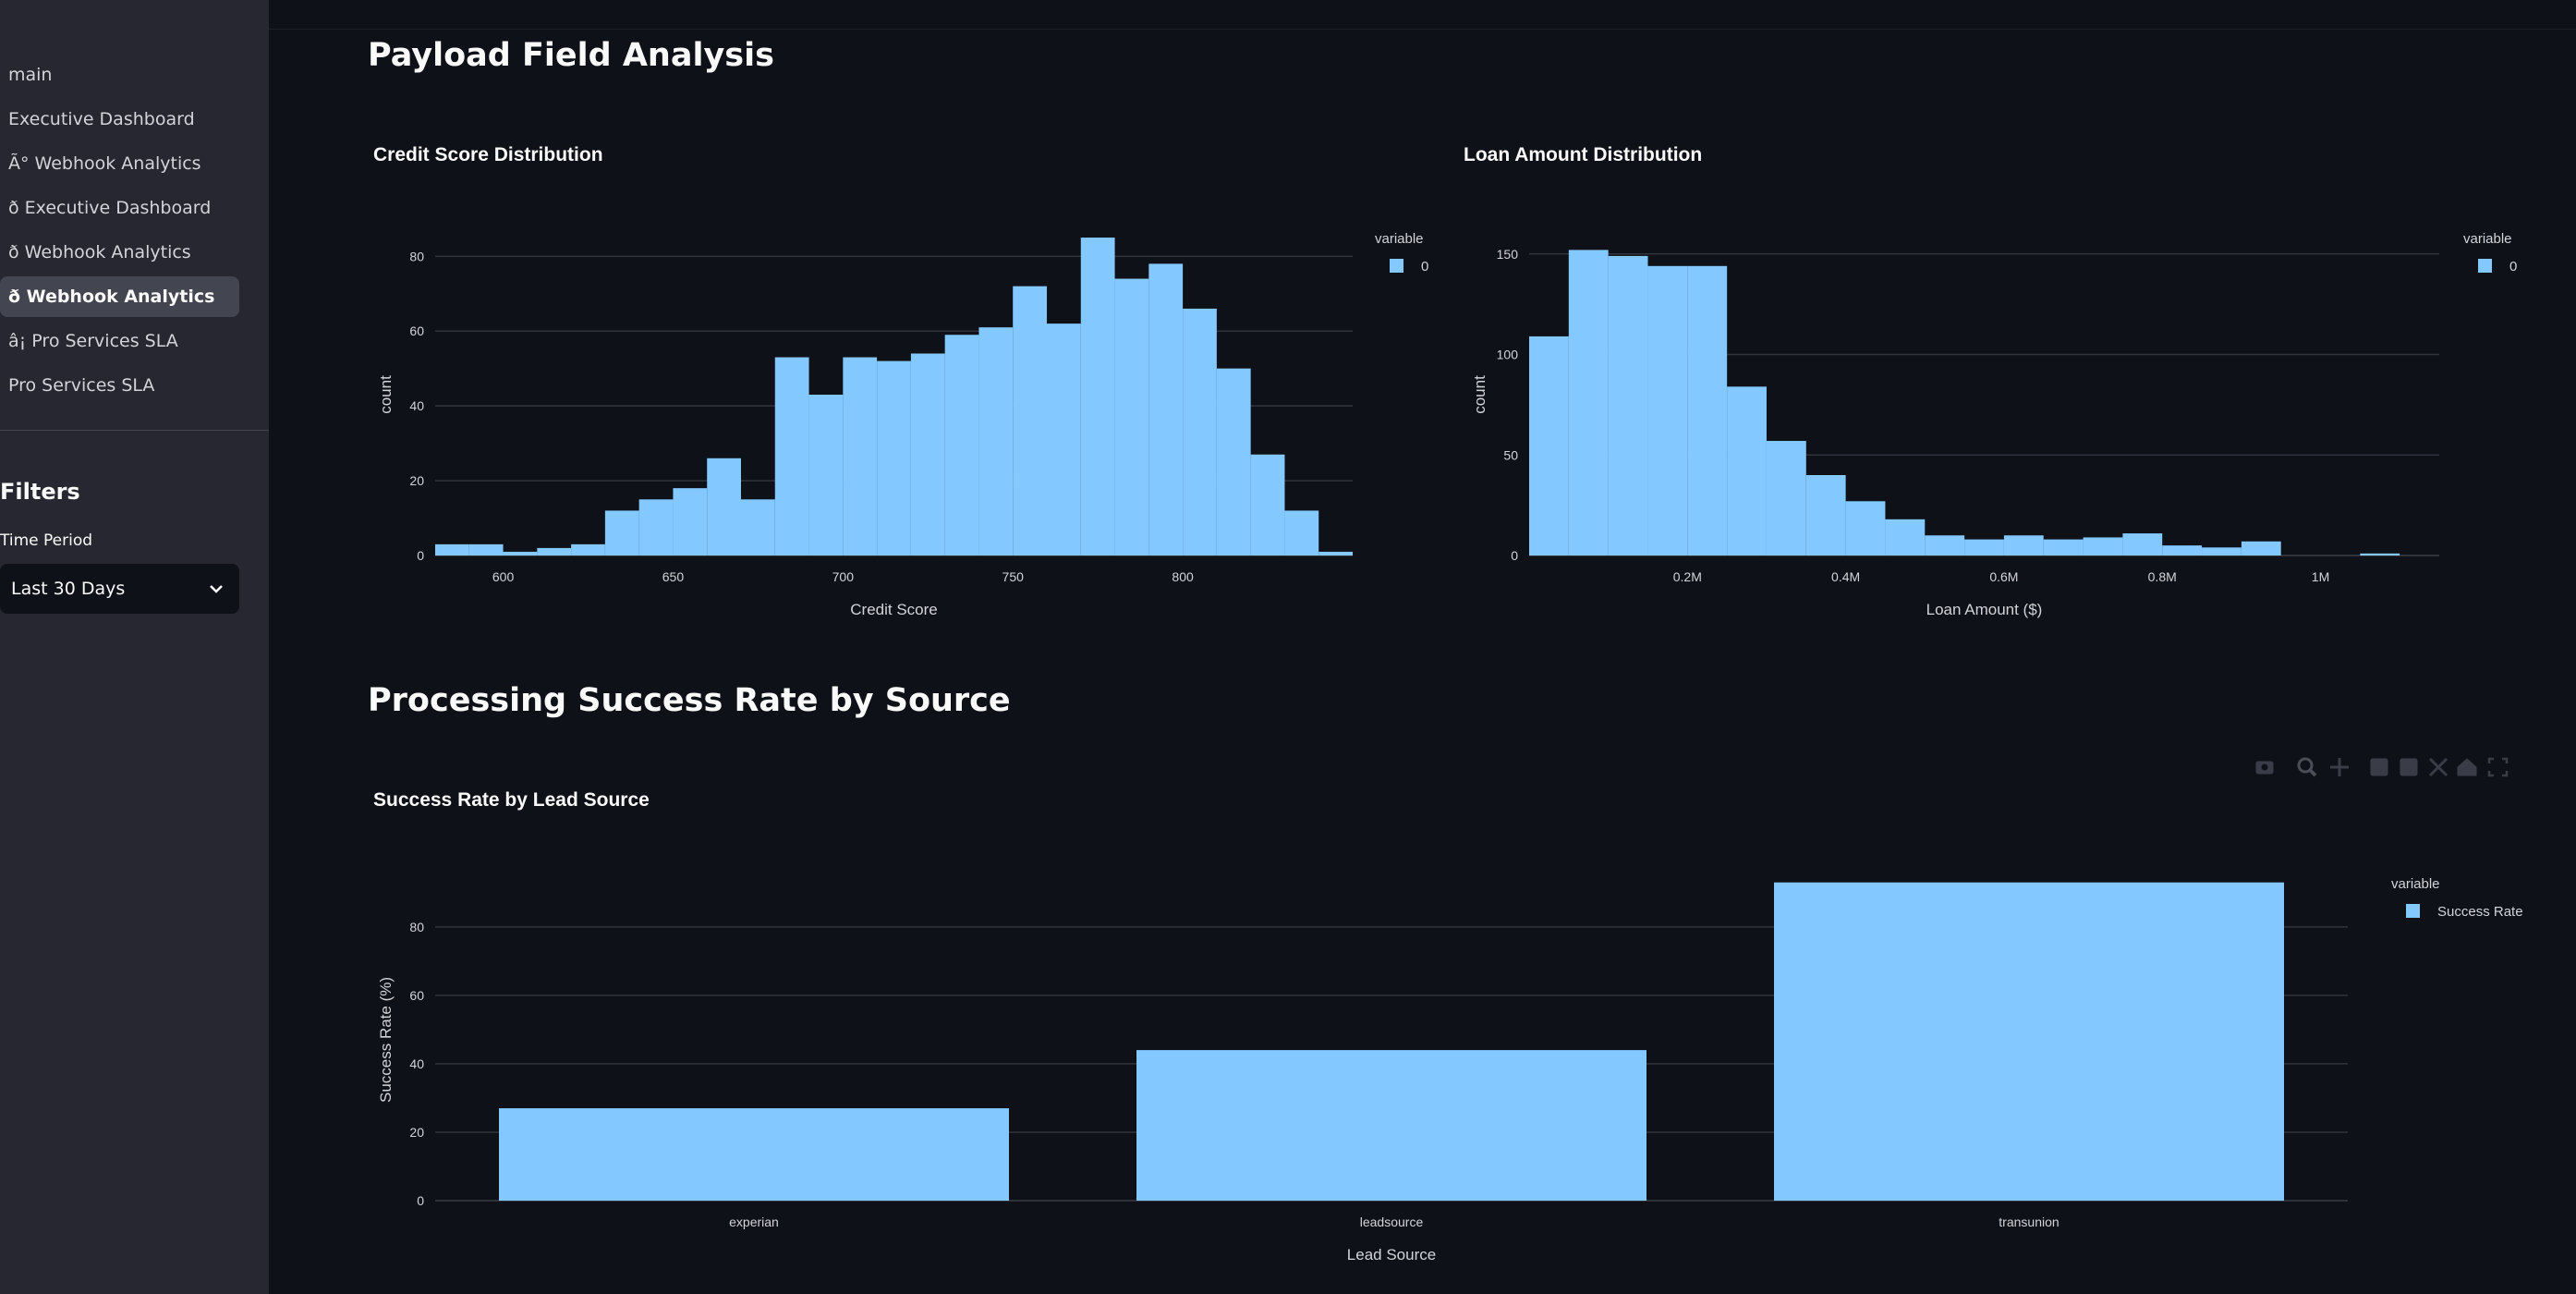  I want to click on pan-icon, so click(2339, 767).